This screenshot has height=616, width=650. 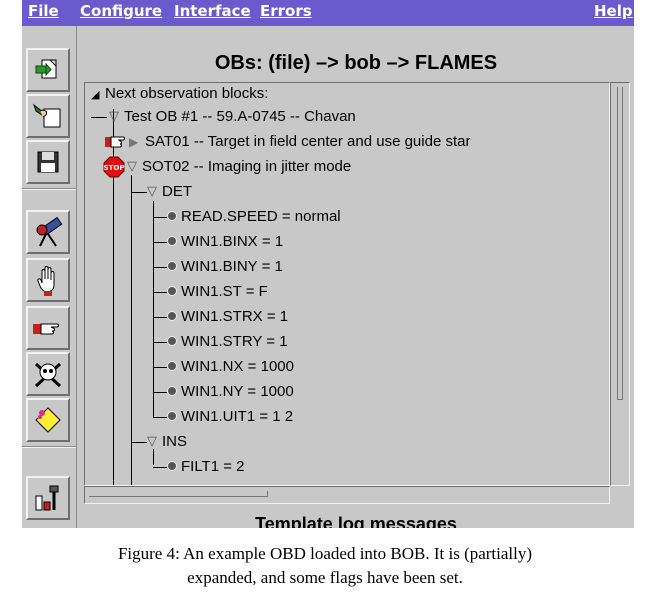 I want to click on tree-keyword: WIN1.STRY = 1, so click(x=234, y=342).